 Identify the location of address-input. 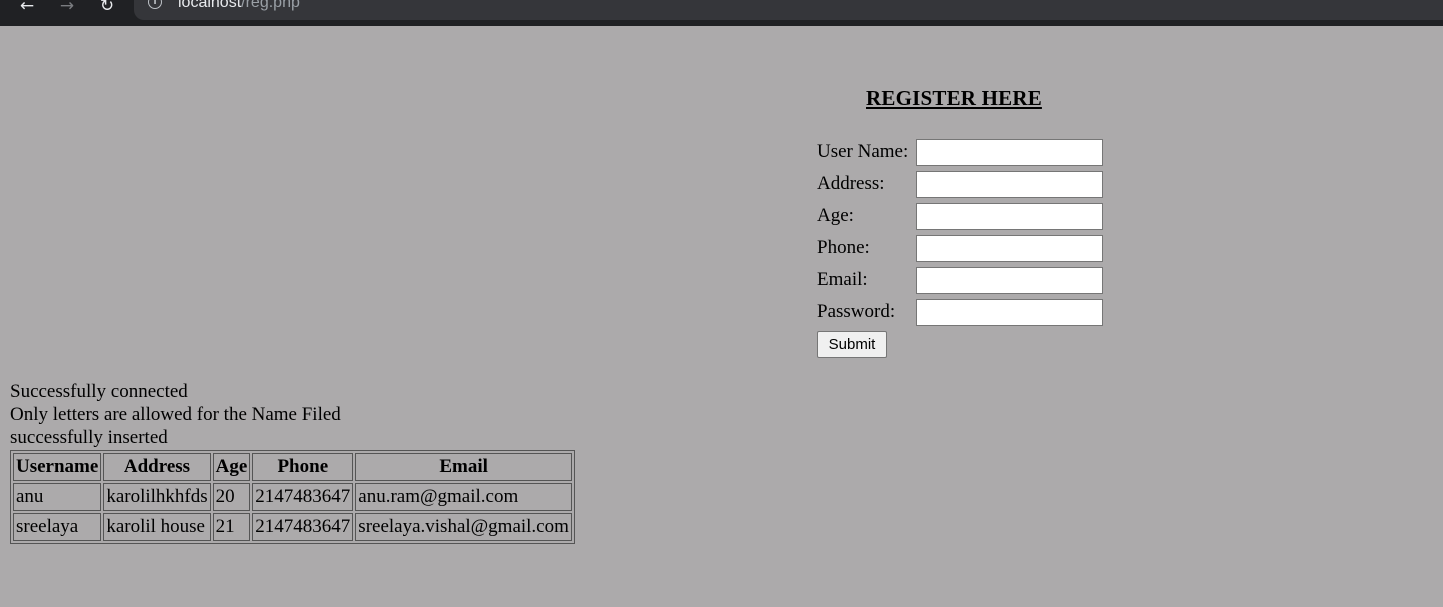
(1009, 184).